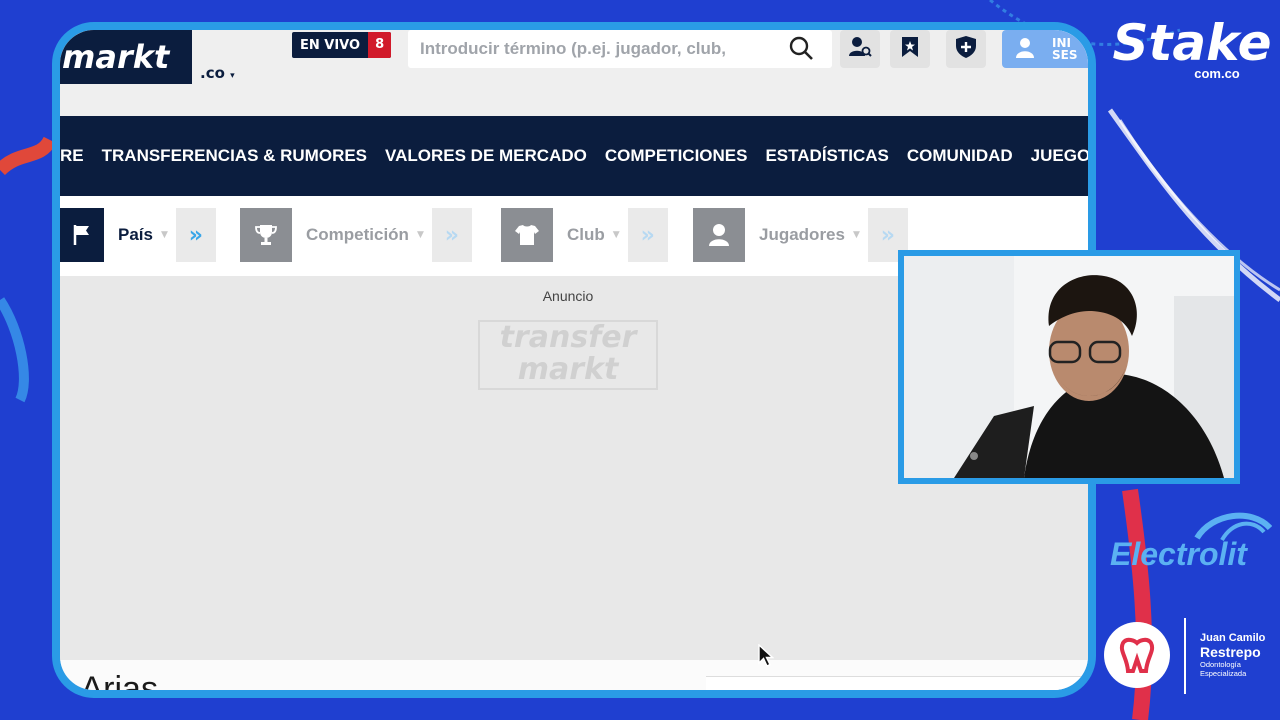  I want to click on user-search-button, so click(860, 49).